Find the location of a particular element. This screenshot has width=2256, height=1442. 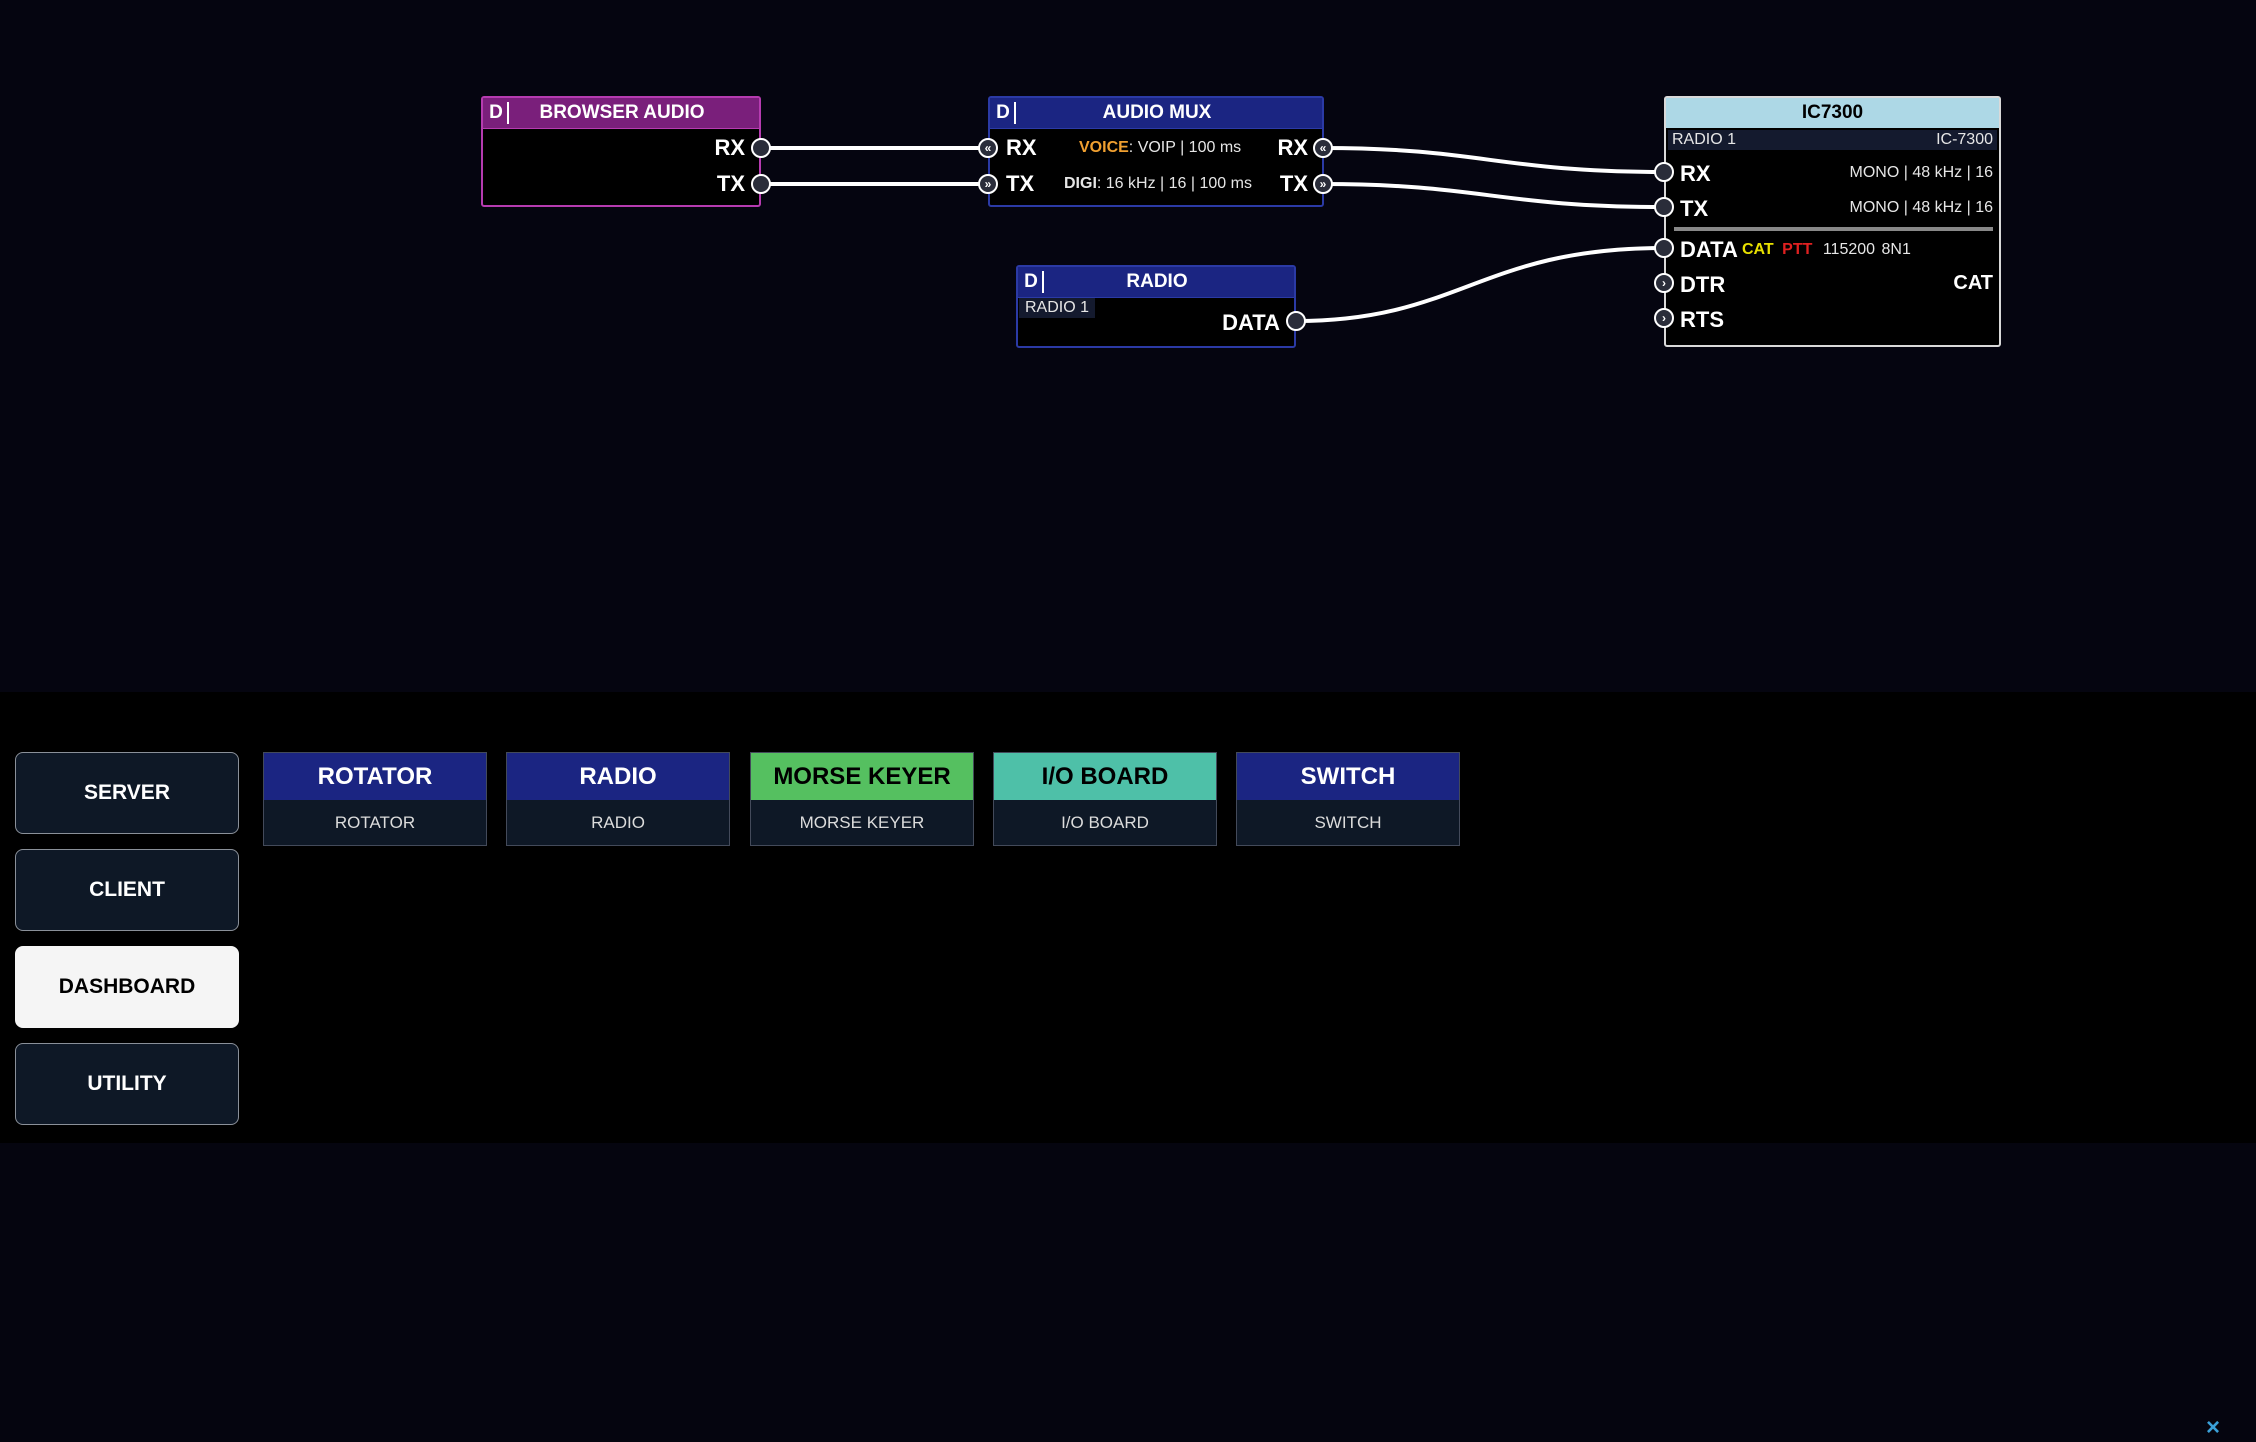

digi-value: : 16 kHz | 16 | 100 ms is located at coordinates (1174, 183).